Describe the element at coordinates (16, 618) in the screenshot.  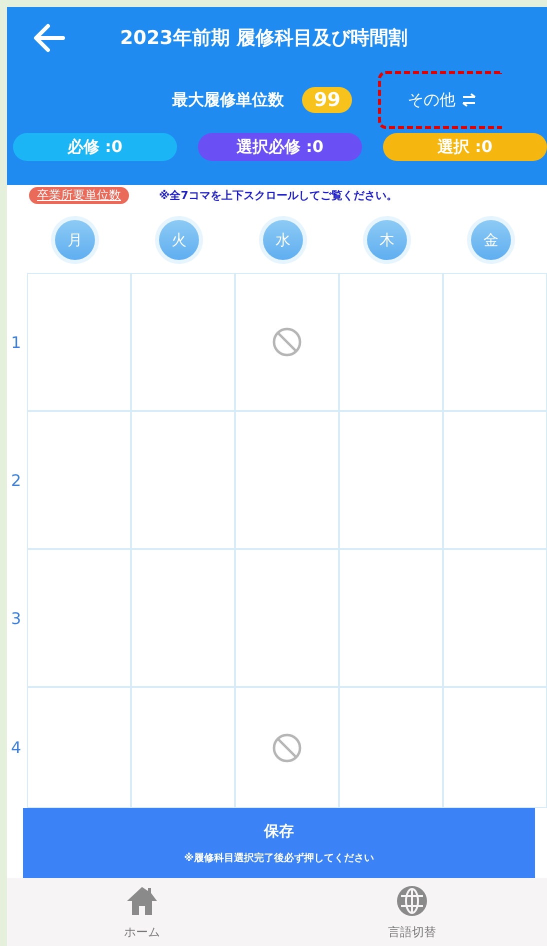
I see `period-number: 3` at that location.